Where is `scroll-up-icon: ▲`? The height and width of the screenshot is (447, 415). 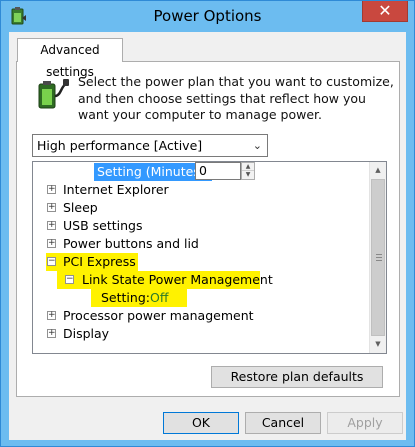
scroll-up-icon: ▲ is located at coordinates (378, 170).